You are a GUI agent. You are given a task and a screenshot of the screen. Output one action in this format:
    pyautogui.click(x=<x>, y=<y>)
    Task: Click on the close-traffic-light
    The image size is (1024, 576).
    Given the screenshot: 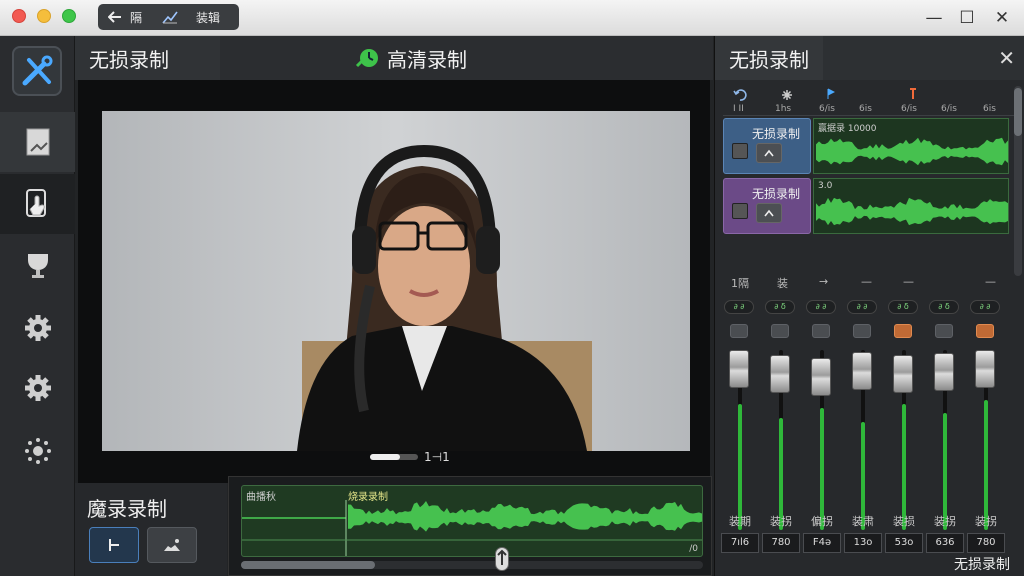 What is the action you would take?
    pyautogui.click(x=19, y=16)
    